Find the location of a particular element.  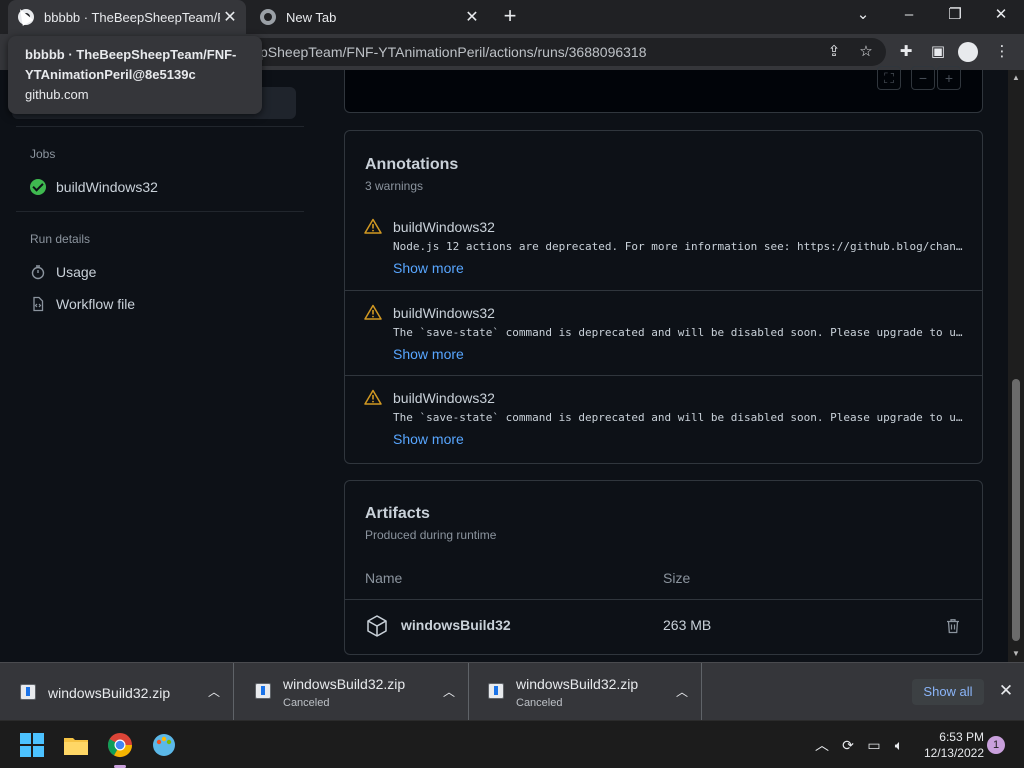

scroll-up-arrow-icon: ▲ is located at coordinates (1016, 78).